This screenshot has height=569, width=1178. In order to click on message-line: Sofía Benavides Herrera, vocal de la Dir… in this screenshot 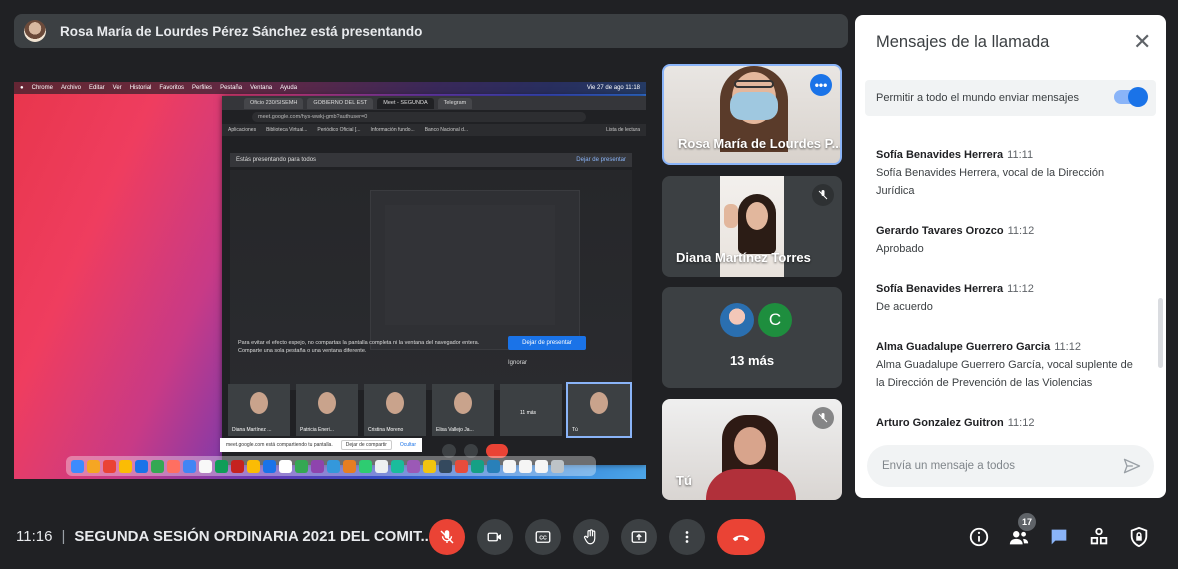, I will do `click(990, 173)`.